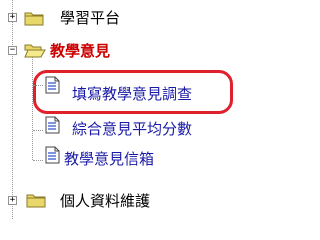 This screenshot has width=320, height=240. Describe the element at coordinates (90, 18) in the screenshot. I see `tree-node-label: 學習平台` at that location.